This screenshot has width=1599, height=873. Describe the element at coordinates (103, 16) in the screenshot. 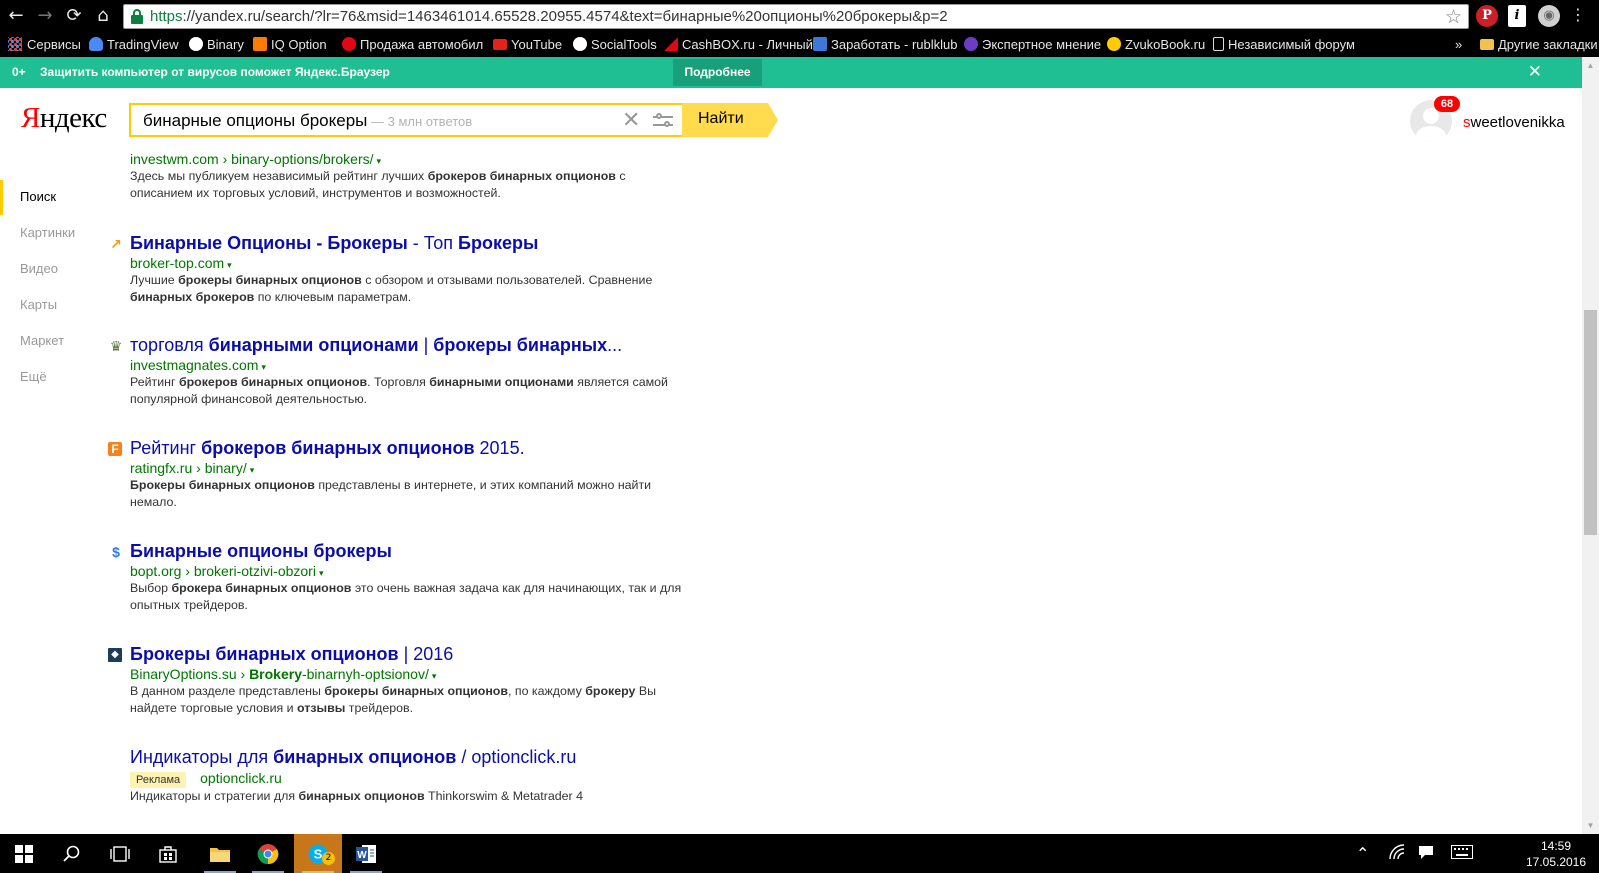

I see `home-icon: ⌂` at that location.